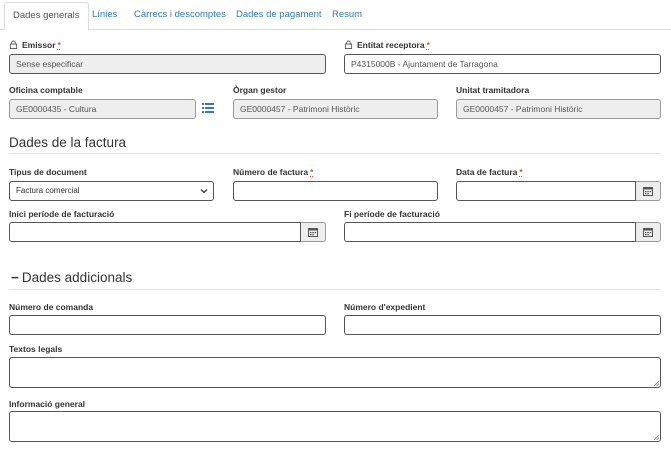 Image resolution: width=671 pixels, height=454 pixels. I want to click on data-factura-label: Data de factura *, so click(489, 172).